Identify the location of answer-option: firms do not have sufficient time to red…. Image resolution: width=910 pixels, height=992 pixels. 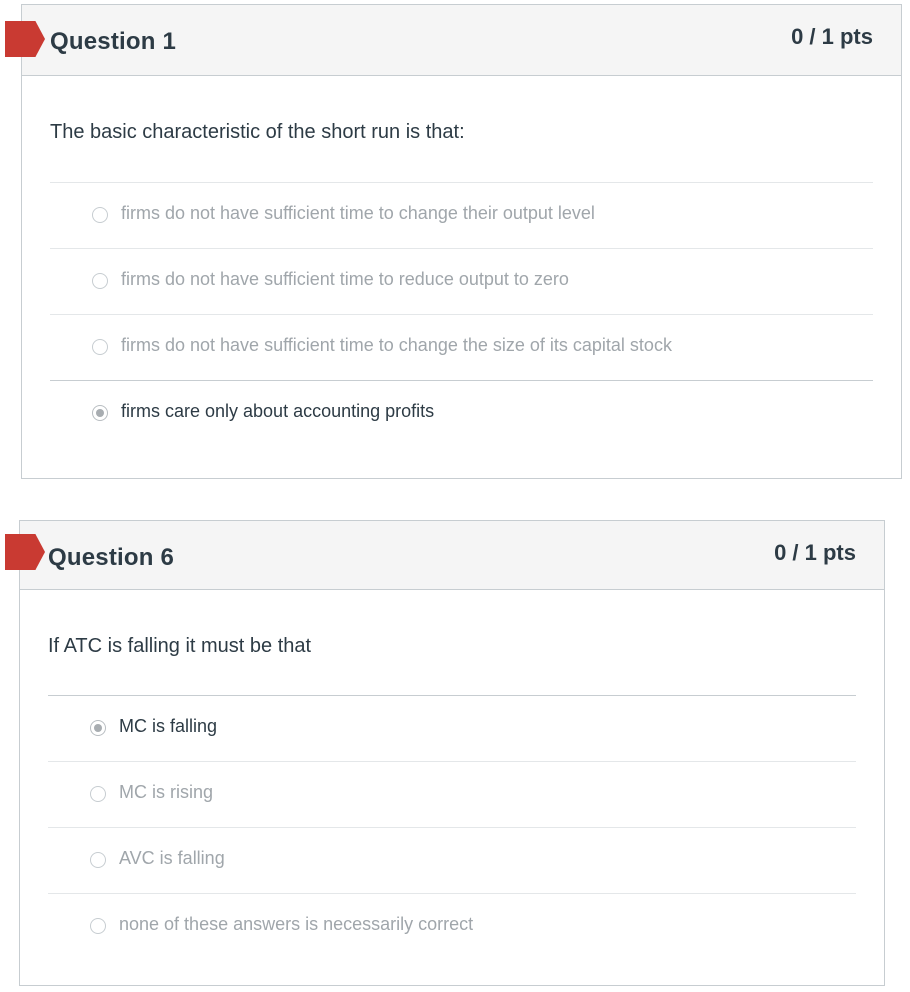
(461, 281).